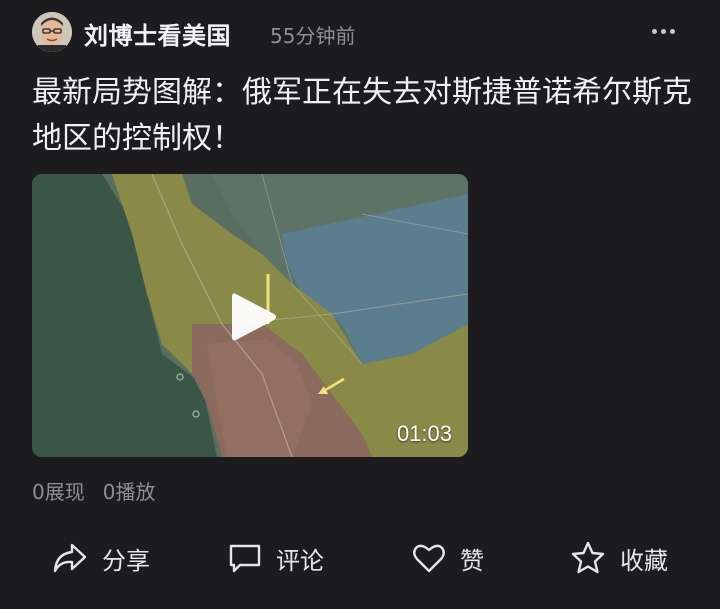 This screenshot has width=720, height=609. What do you see at coordinates (360, 558) in the screenshot?
I see `action-bar: 分享 评论 赞 收藏` at bounding box center [360, 558].